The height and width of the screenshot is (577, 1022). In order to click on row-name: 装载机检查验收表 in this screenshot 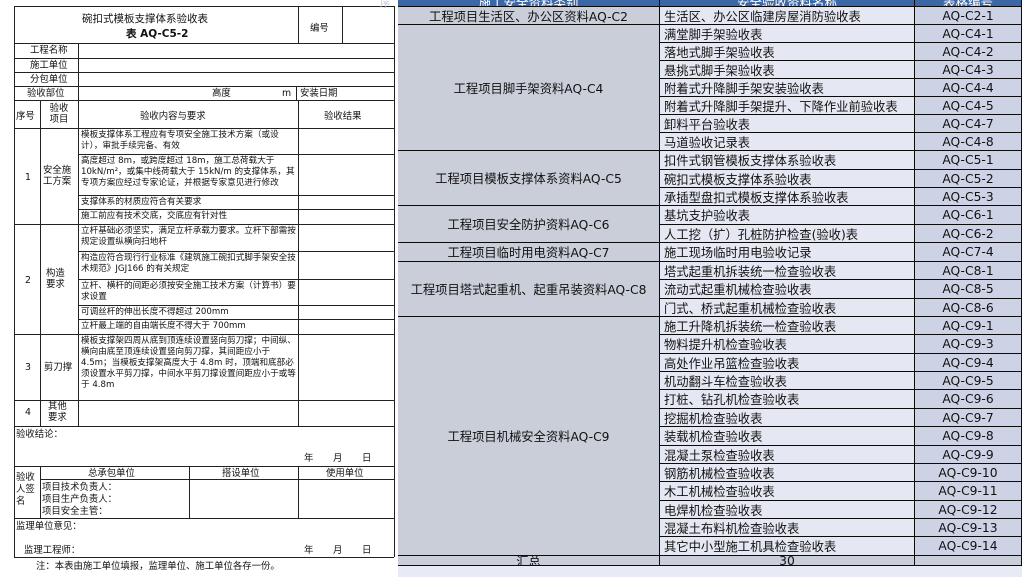, I will do `click(787, 436)`.